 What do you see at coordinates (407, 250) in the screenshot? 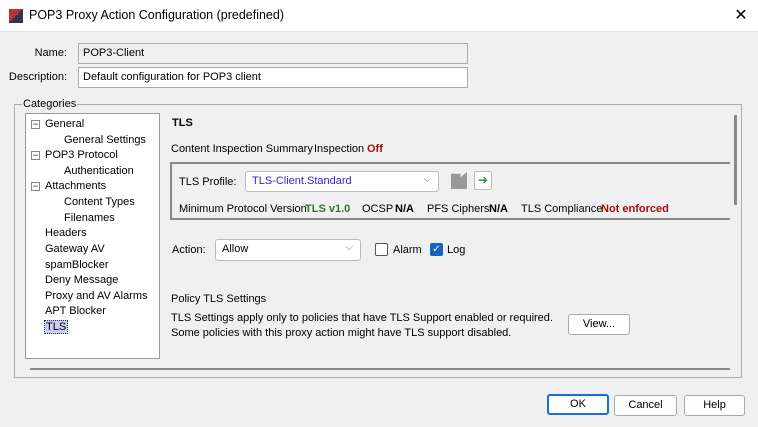
I see `alarm-label: Alarm` at bounding box center [407, 250].